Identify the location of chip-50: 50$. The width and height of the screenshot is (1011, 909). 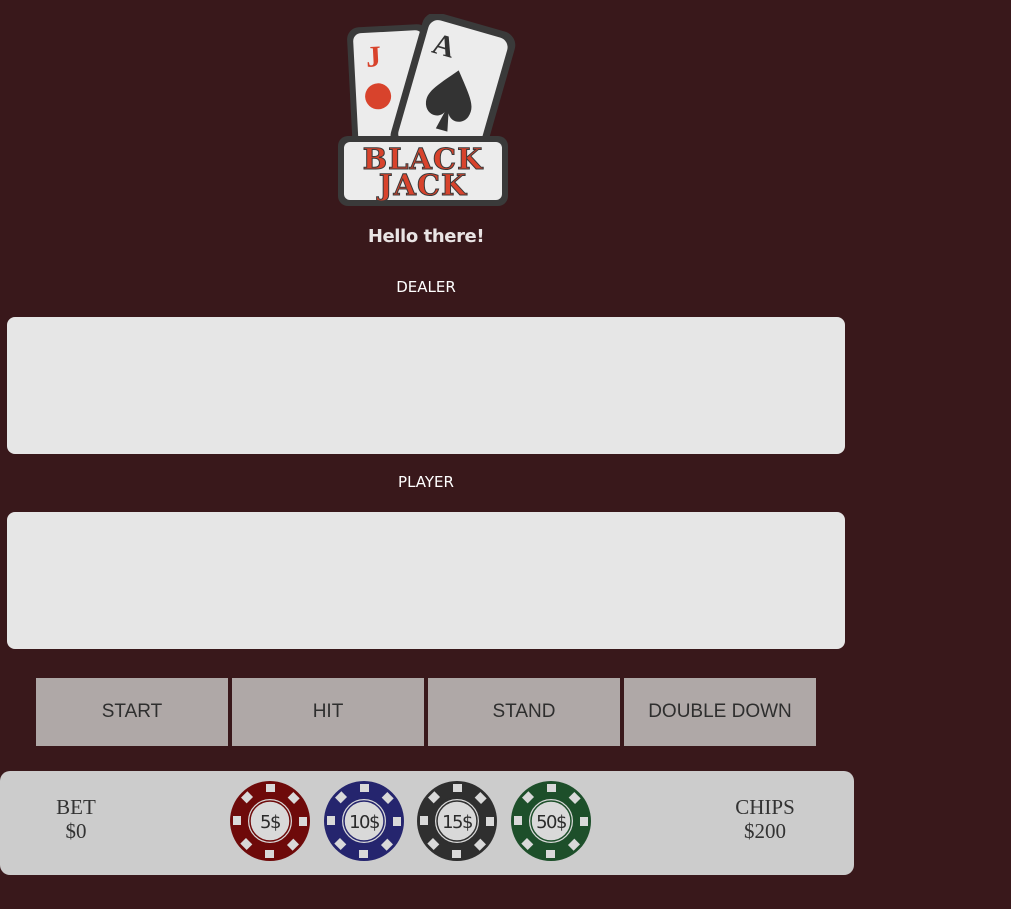
(551, 821).